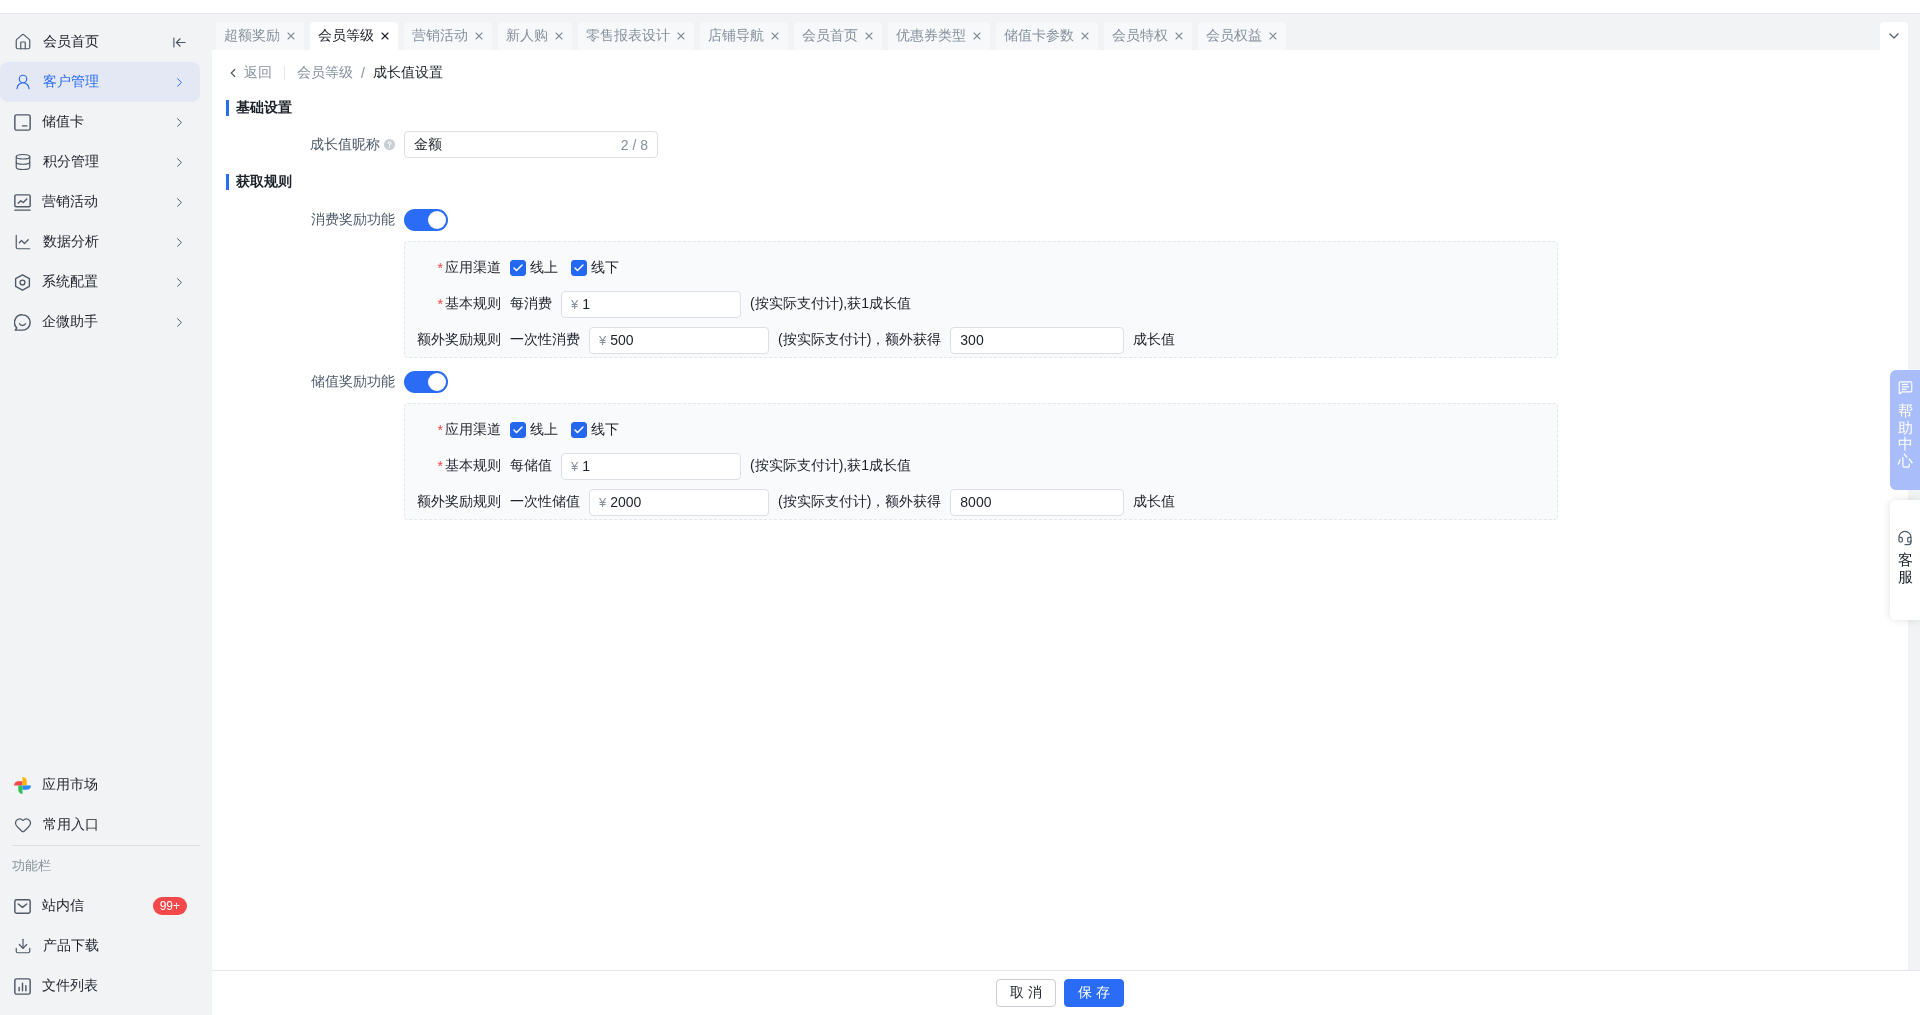  I want to click on message-icon, so click(1905, 387).